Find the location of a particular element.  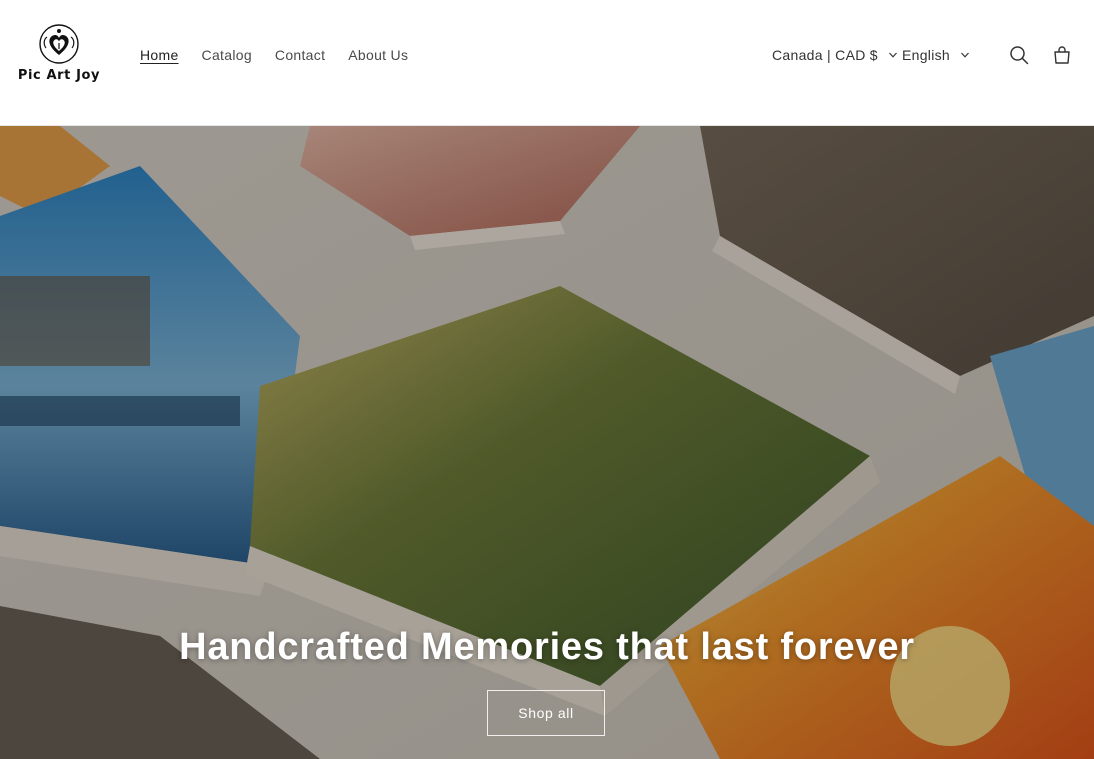

logo: Pic Art Joy is located at coordinates (59, 57).